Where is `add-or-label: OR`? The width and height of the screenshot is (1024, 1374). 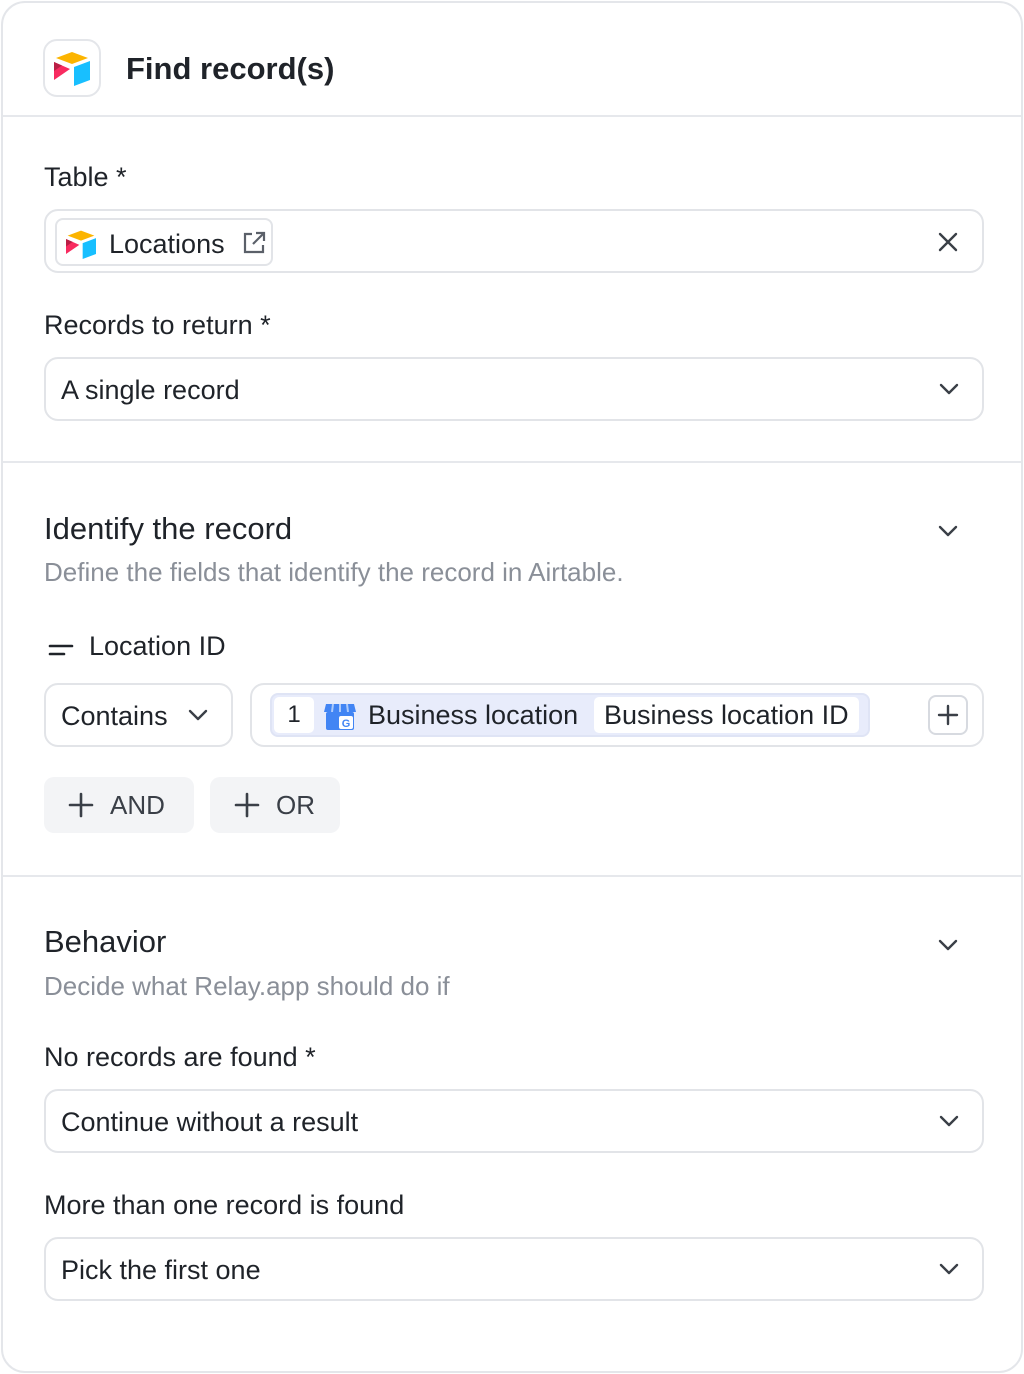 add-or-label: OR is located at coordinates (295, 804).